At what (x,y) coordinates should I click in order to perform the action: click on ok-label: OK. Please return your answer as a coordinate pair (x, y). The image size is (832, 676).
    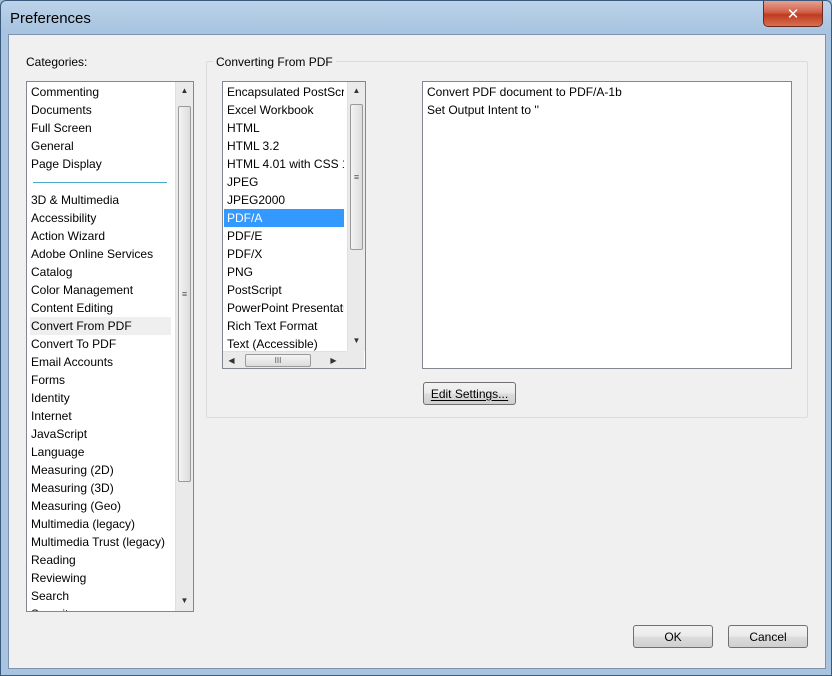
    Looking at the image, I should click on (673, 636).